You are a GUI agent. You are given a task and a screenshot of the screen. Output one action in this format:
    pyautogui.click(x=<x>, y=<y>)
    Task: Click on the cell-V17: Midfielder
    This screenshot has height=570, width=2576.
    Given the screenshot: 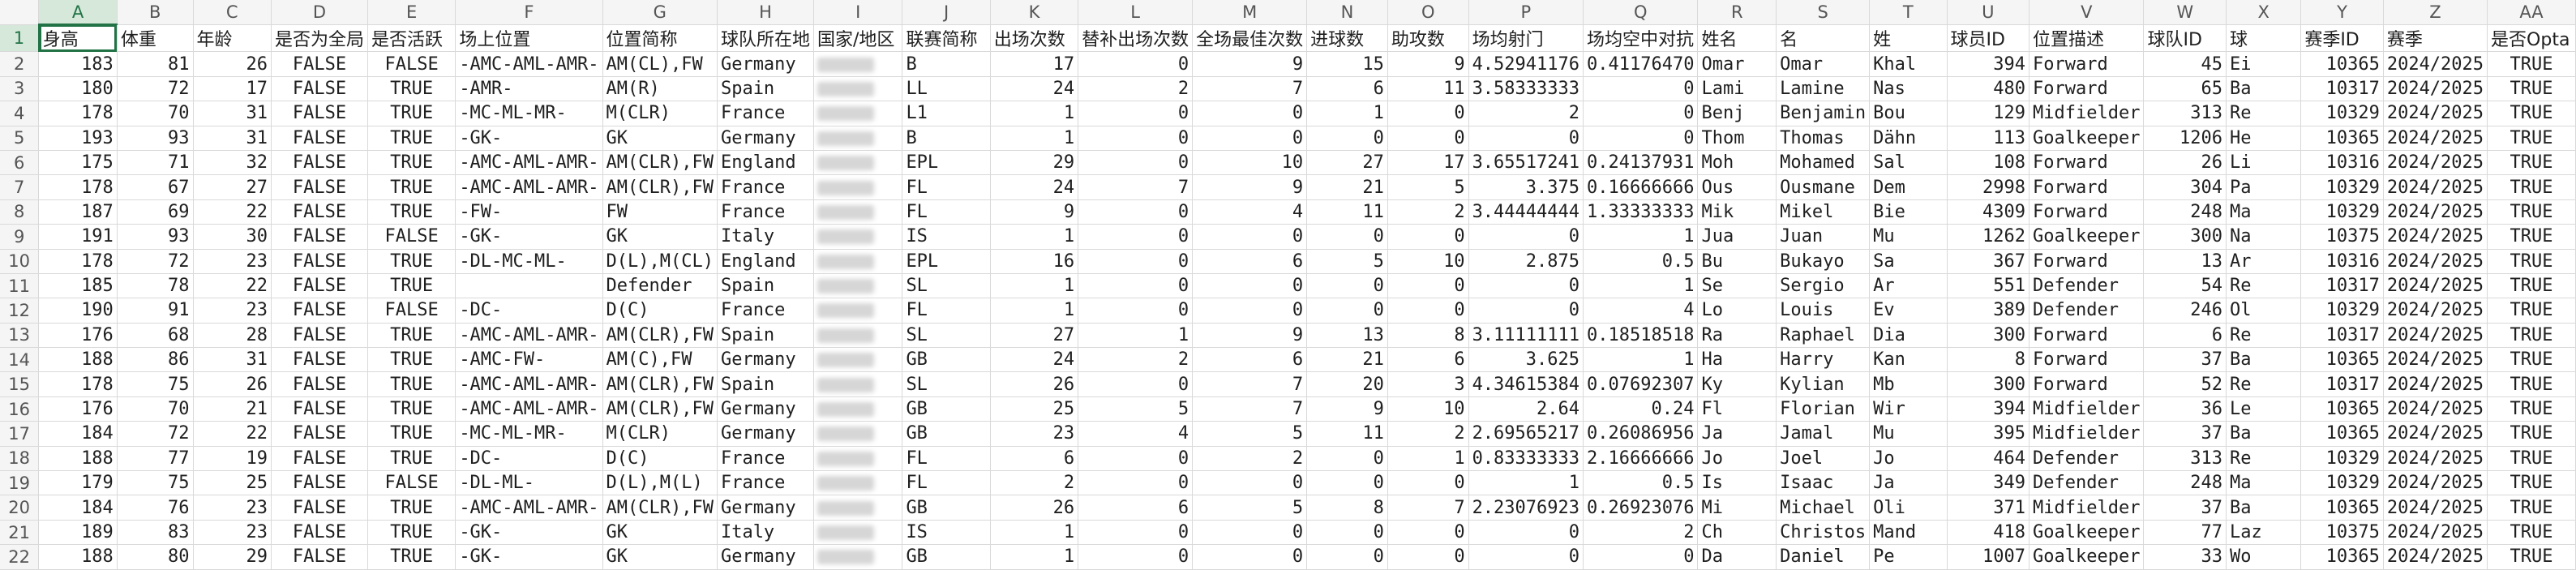 What is the action you would take?
    pyautogui.click(x=2087, y=434)
    